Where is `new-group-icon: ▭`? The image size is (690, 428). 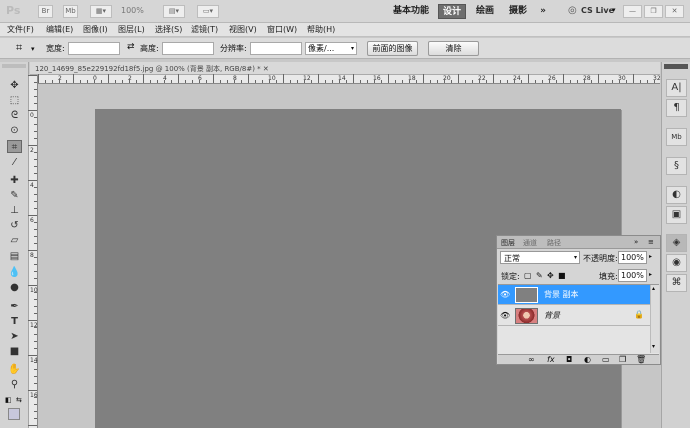
new-group-icon: ▭ is located at coordinates (606, 359).